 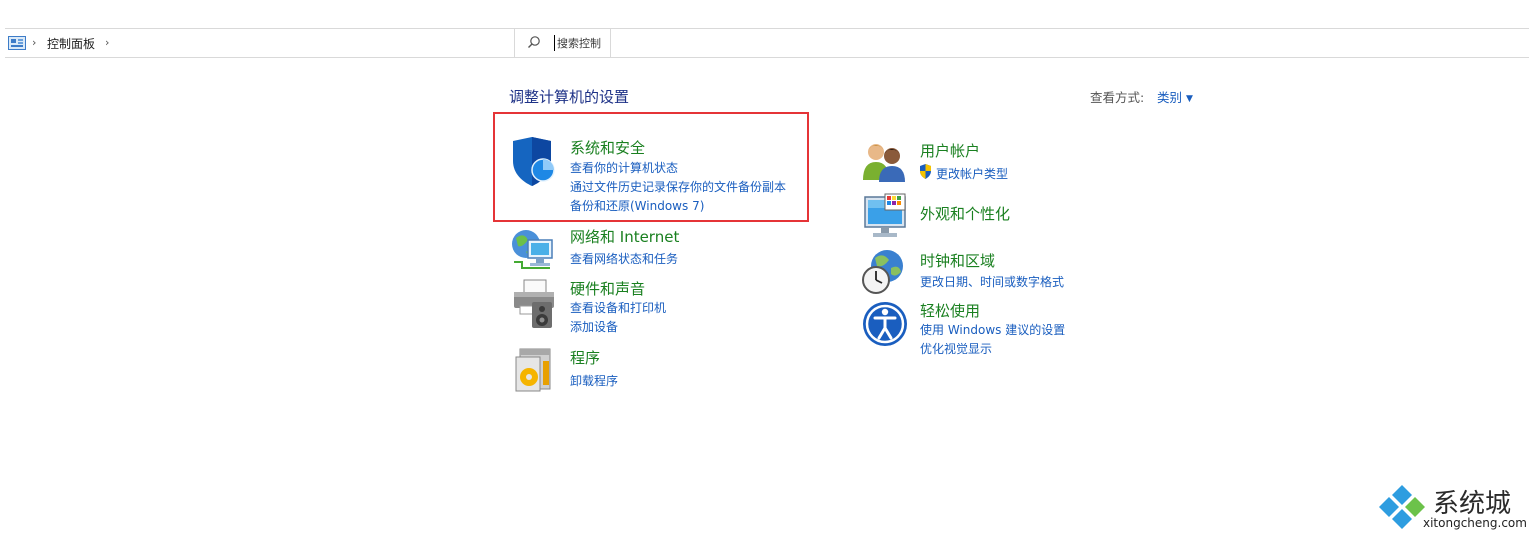 What do you see at coordinates (950, 310) in the screenshot?
I see `ease-of-access-title: 轻松使用` at bounding box center [950, 310].